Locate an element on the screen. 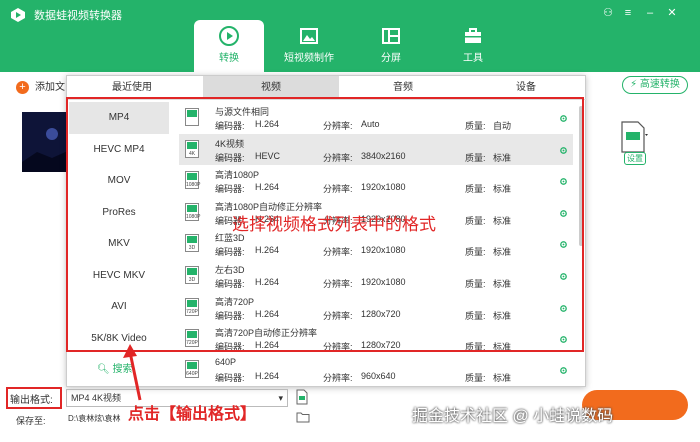  tab-split-screen: 分屏 is located at coordinates (391, 44).